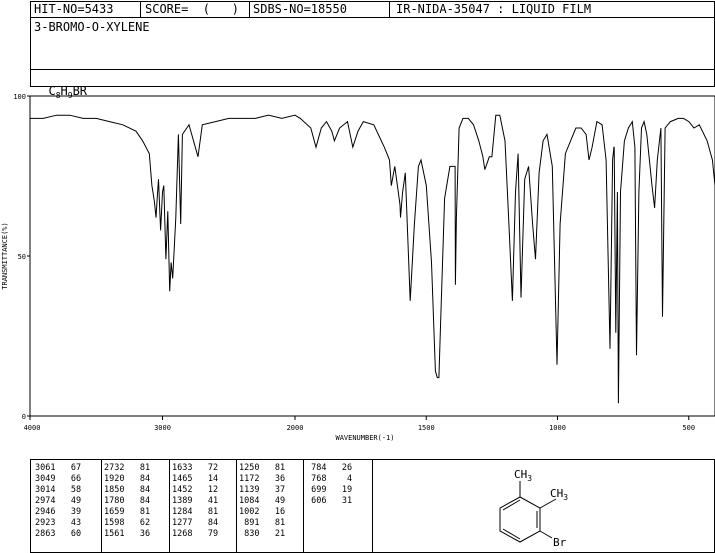  I want to click on peak-row: 1084 49, so click(262, 501).